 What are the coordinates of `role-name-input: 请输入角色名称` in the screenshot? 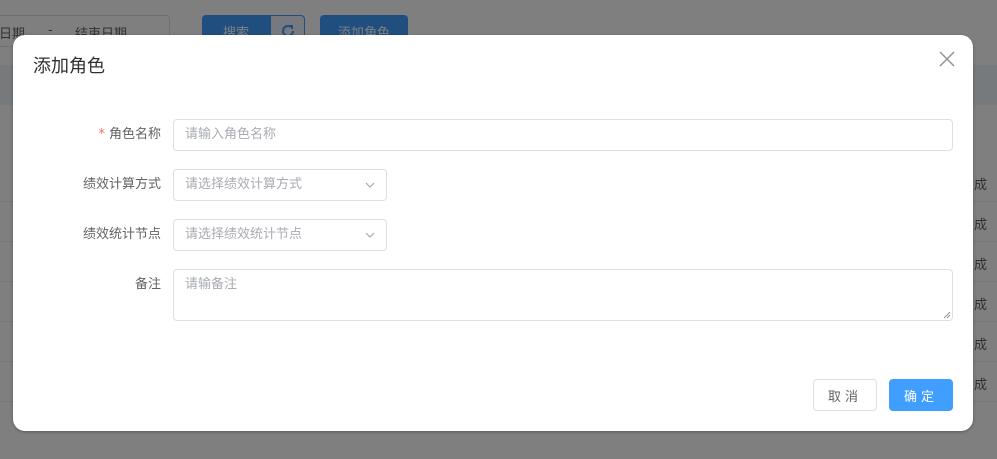 It's located at (563, 135).